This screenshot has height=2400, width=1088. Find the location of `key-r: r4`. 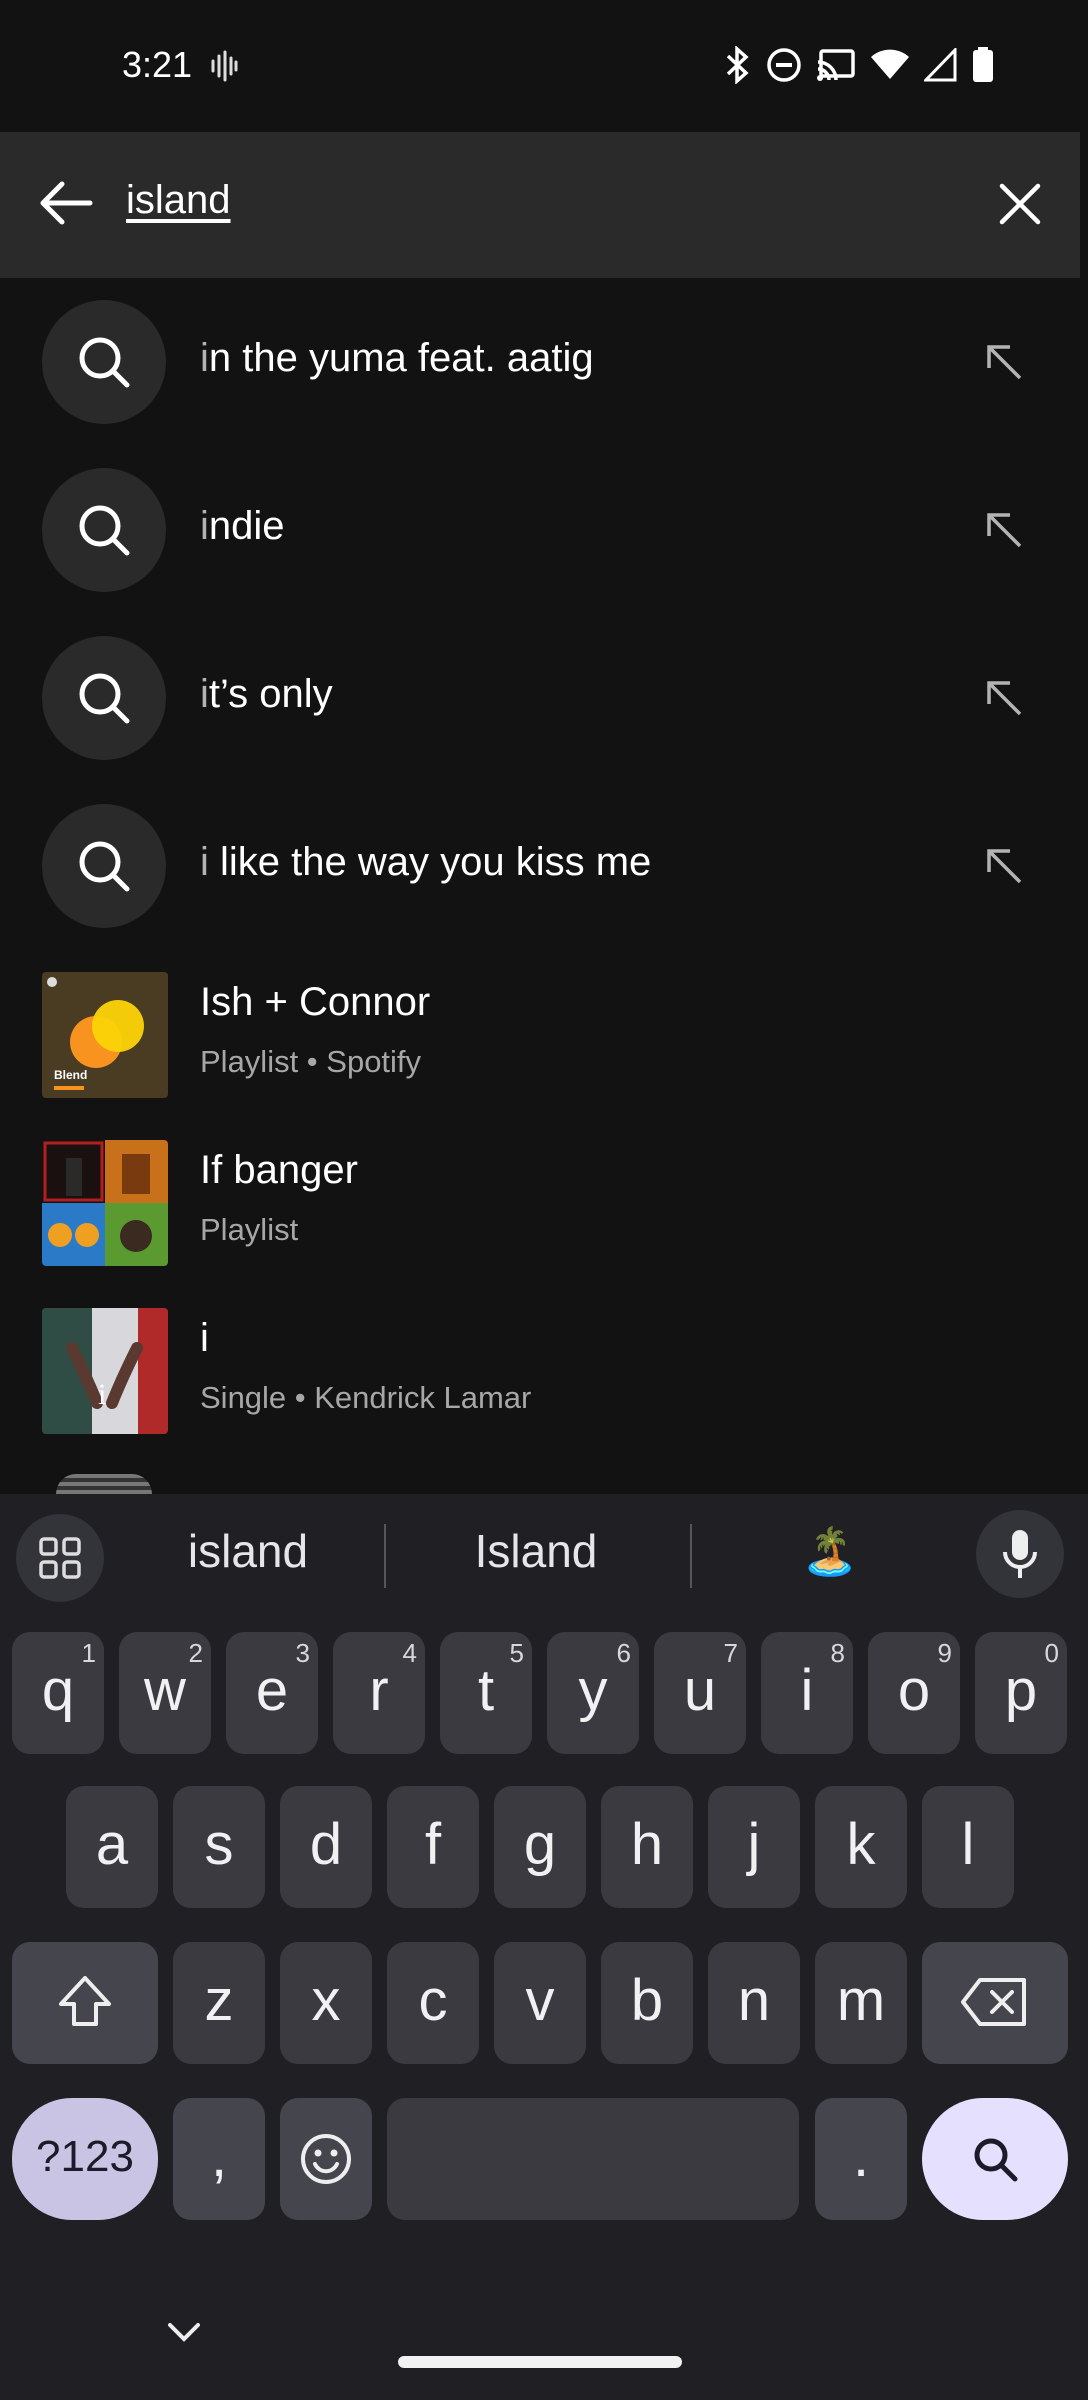

key-r: r4 is located at coordinates (379, 1693).